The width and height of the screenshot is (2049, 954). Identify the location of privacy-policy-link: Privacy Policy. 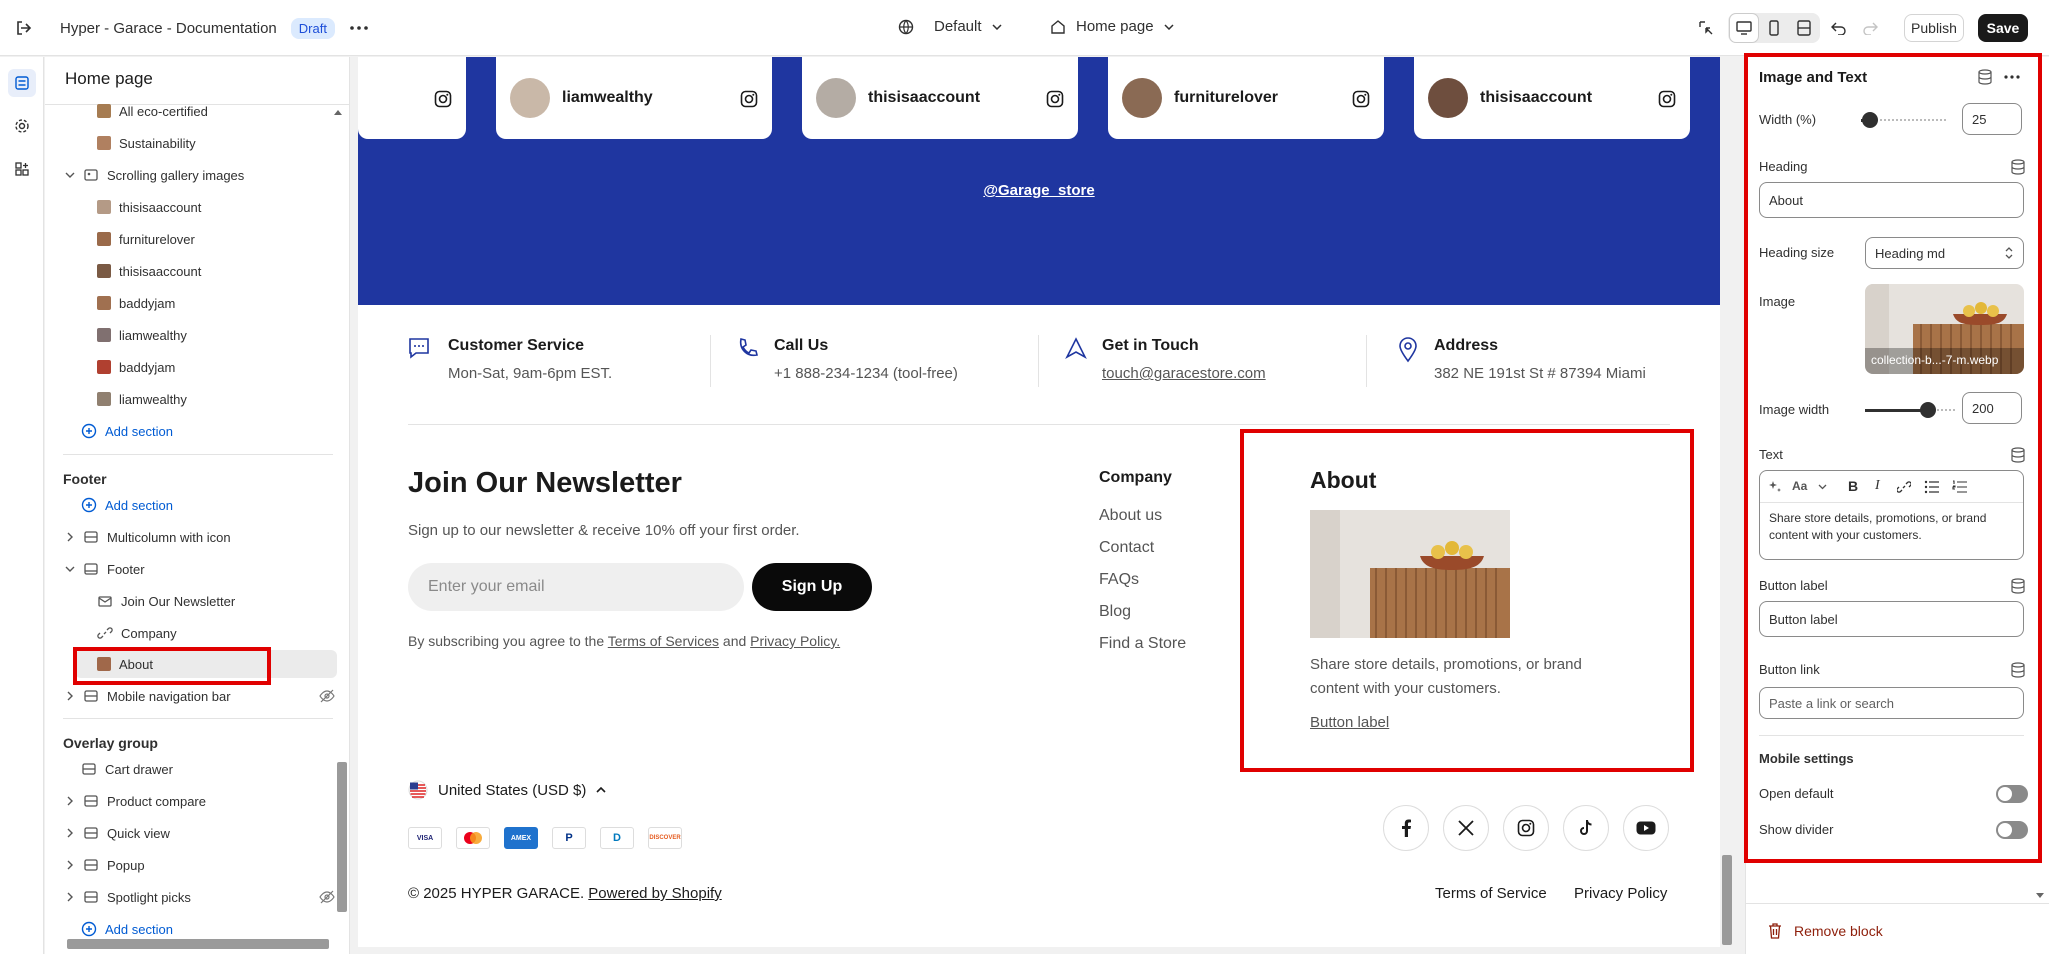
(1620, 893).